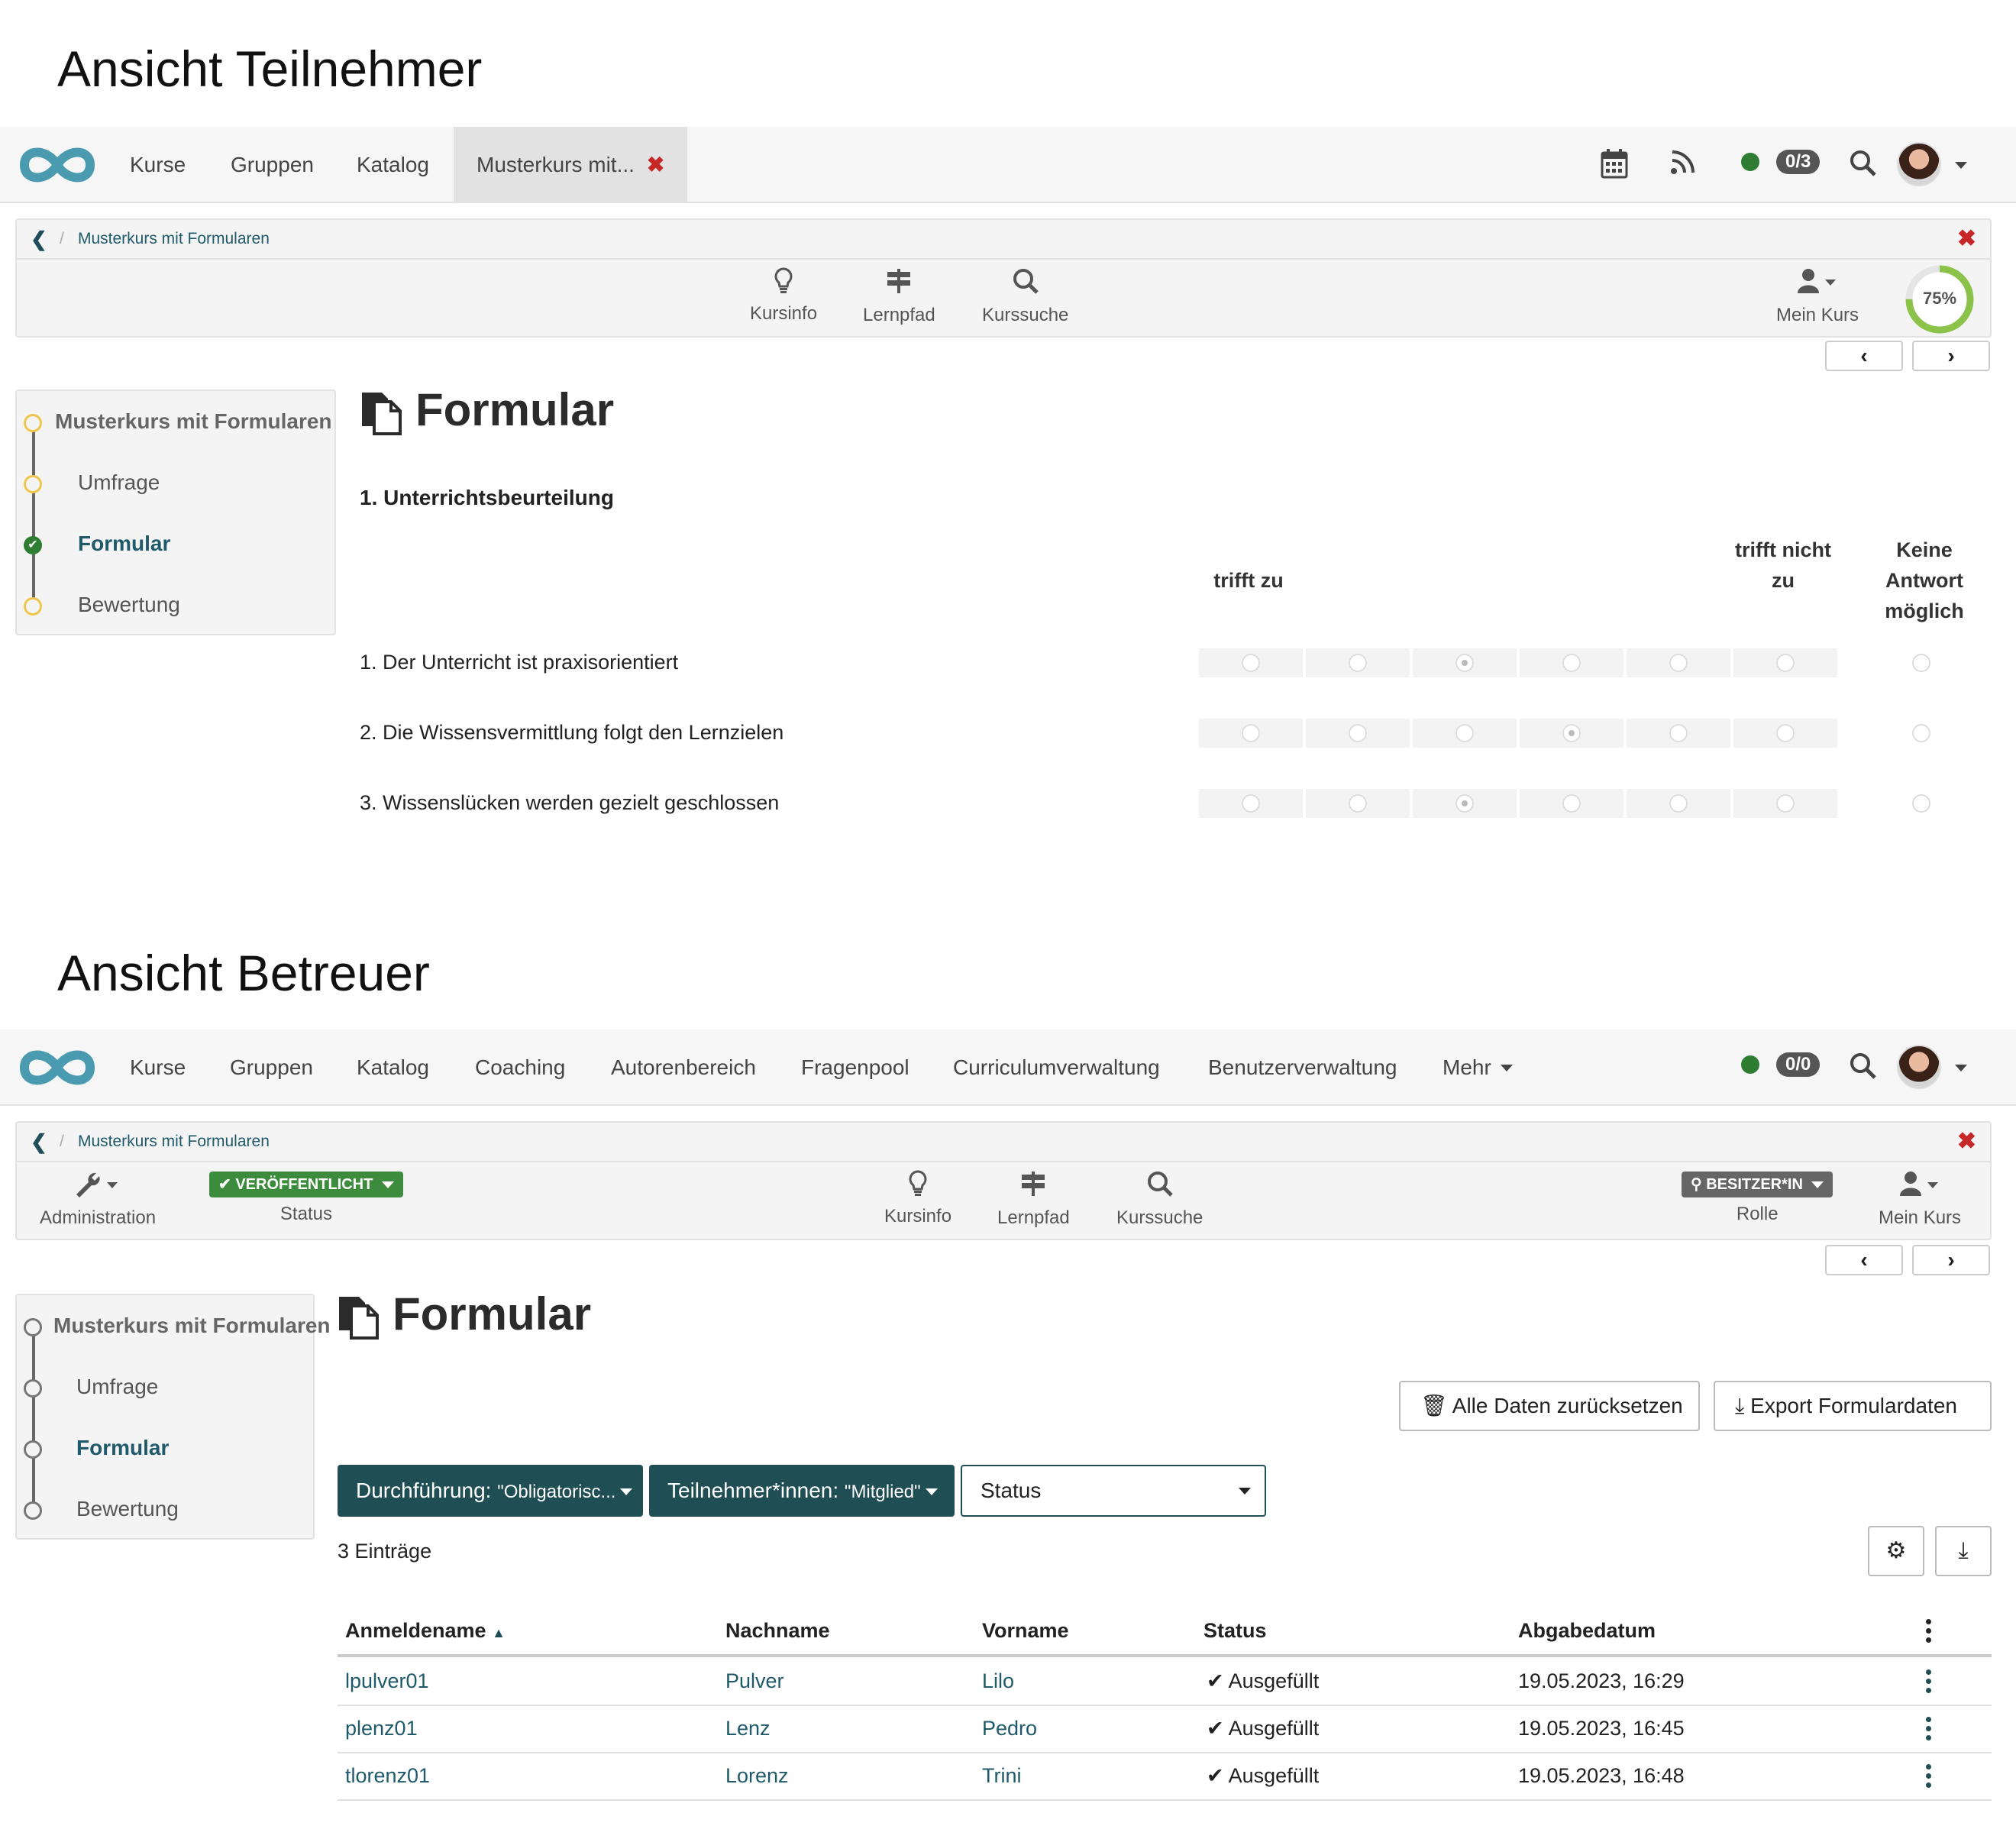 This screenshot has width=2016, height=1826. I want to click on calendar-icon, so click(1614, 167).